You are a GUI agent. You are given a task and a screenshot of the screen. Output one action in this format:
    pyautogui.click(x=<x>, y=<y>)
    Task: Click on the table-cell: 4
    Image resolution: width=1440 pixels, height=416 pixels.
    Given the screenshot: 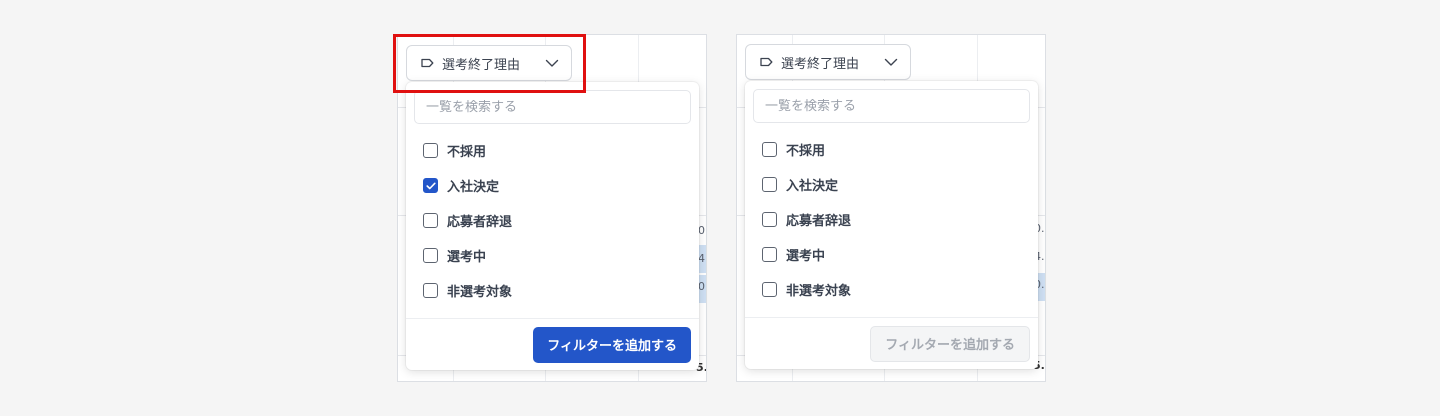 What is the action you would take?
    pyautogui.click(x=701, y=258)
    